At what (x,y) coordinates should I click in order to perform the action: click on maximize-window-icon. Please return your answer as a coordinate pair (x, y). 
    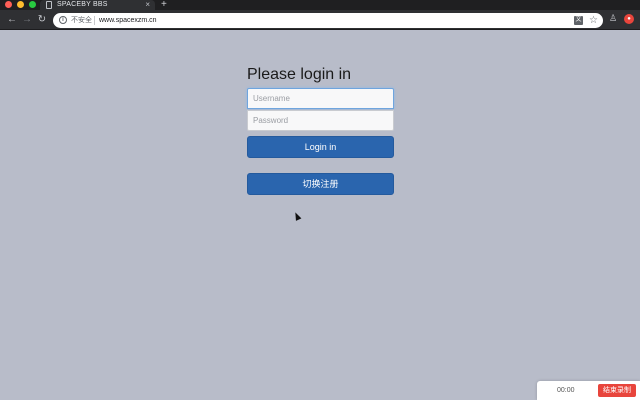
    Looking at the image, I should click on (32, 4).